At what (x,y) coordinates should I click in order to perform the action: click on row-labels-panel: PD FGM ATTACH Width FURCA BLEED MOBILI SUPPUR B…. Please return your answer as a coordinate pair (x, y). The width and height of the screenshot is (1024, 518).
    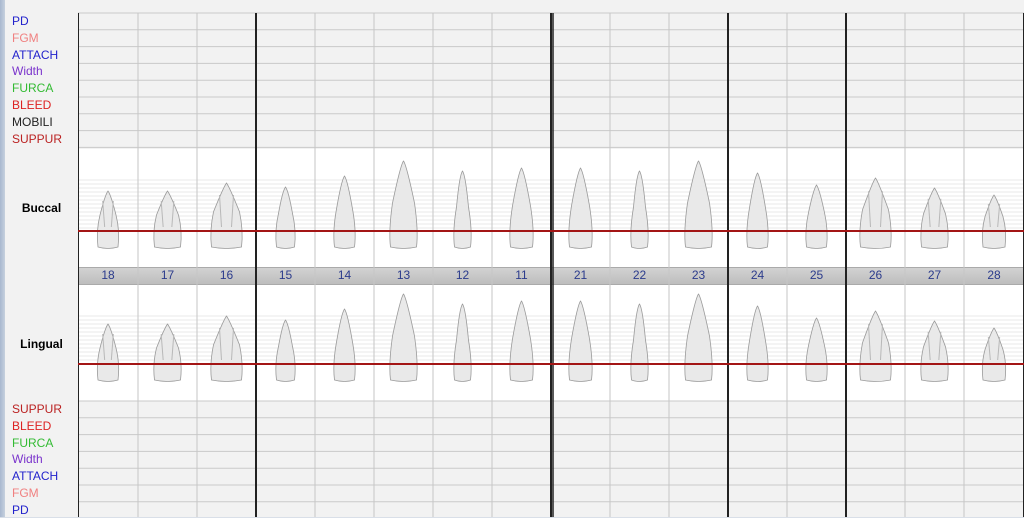
    Looking at the image, I should click on (41, 258).